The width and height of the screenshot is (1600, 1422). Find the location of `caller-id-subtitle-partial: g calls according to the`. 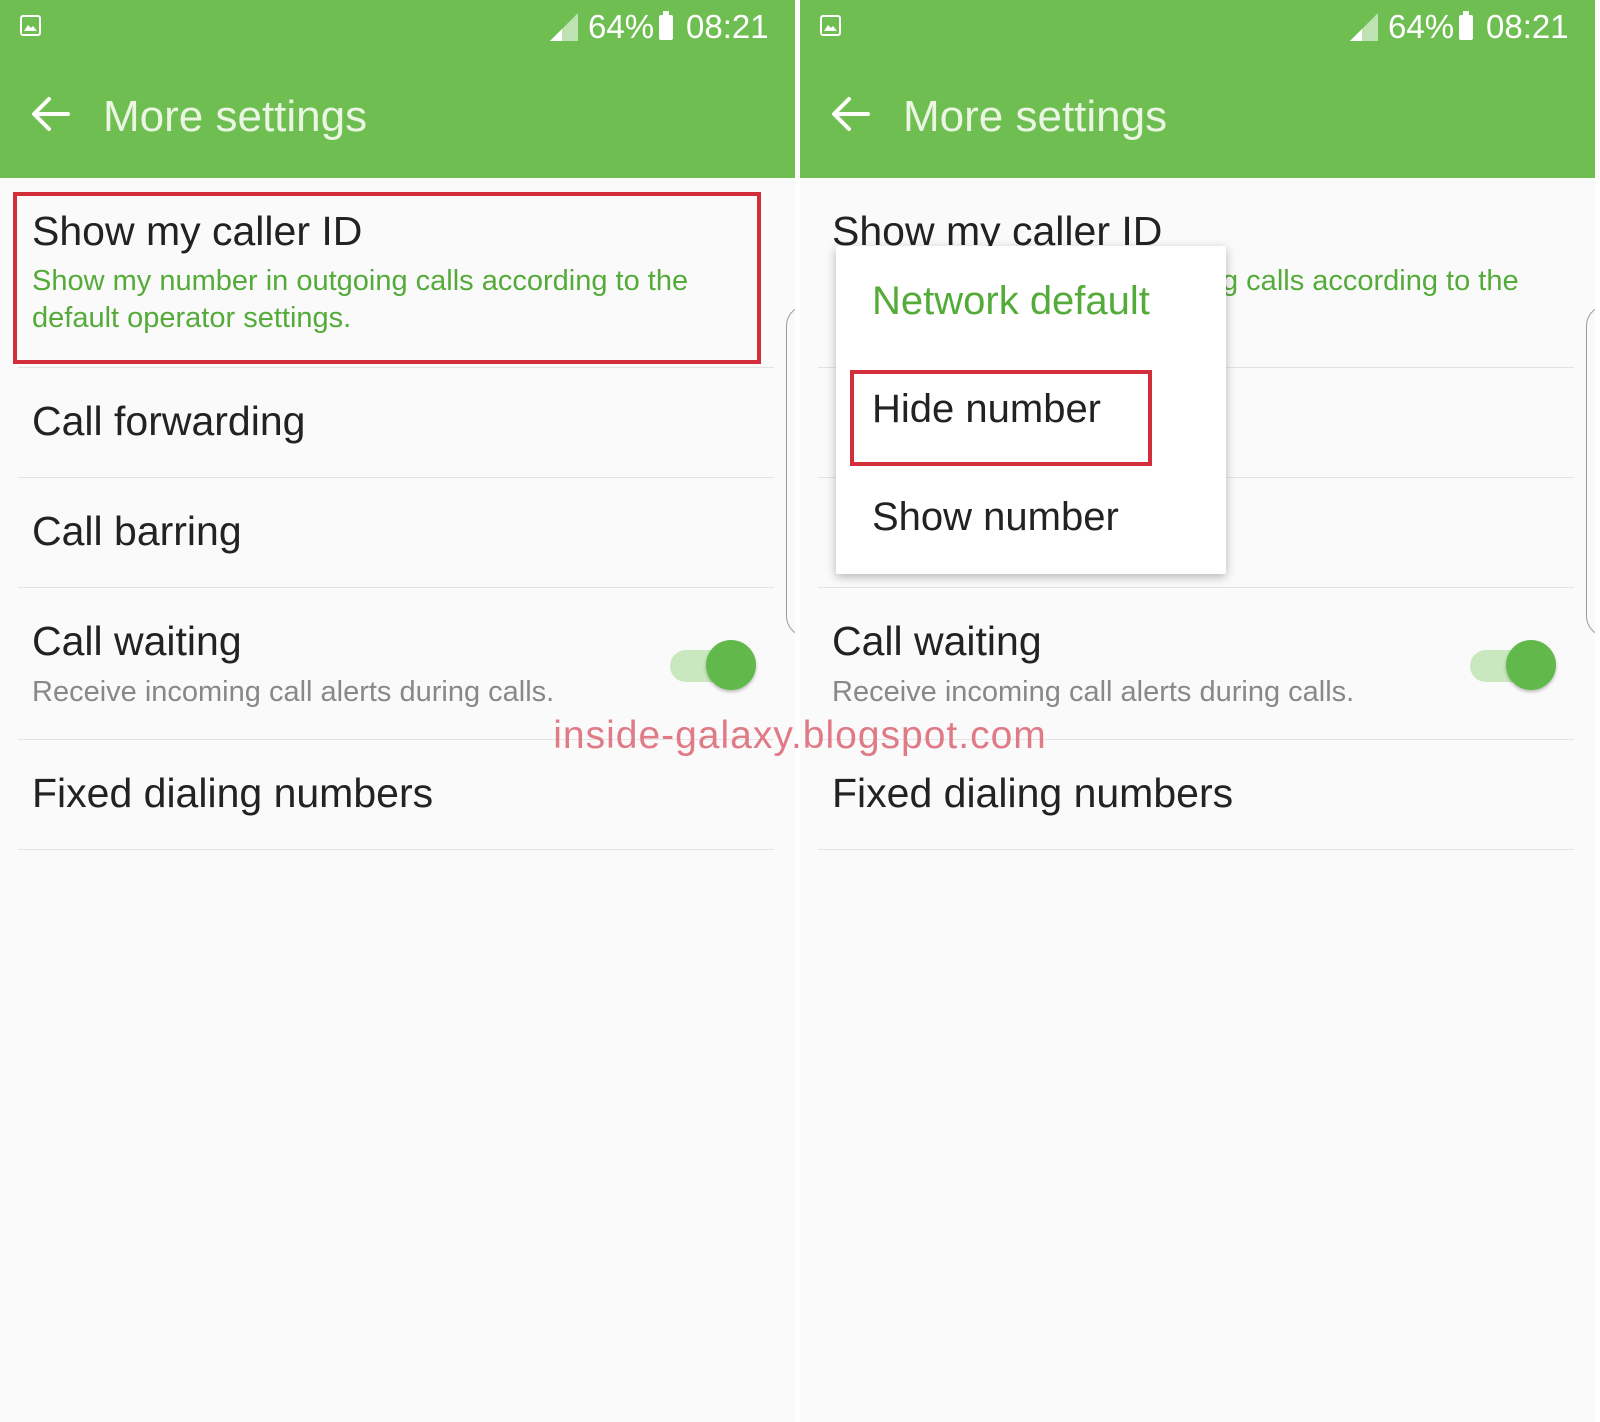

caller-id-subtitle-partial: g calls according to the is located at coordinates (1370, 281).